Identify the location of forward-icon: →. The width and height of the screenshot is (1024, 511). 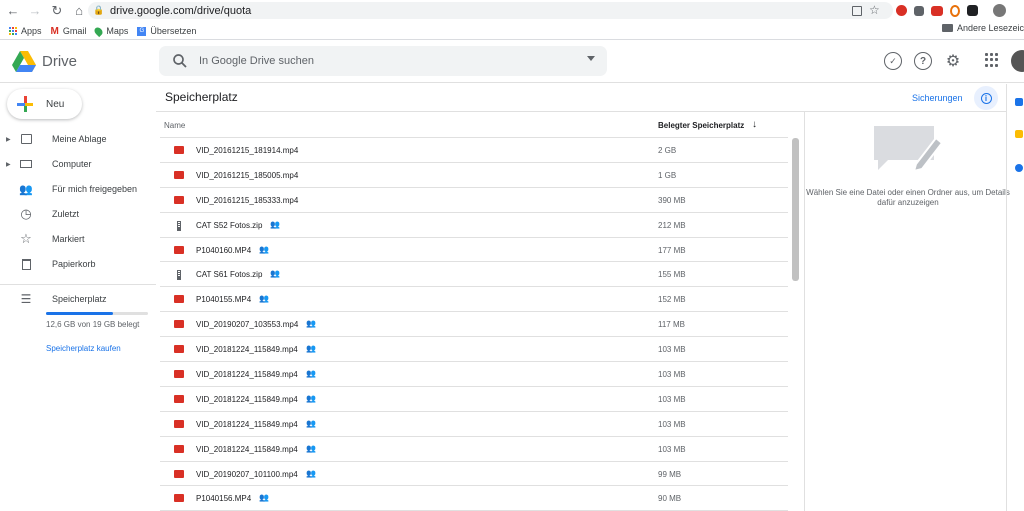
(35, 10).